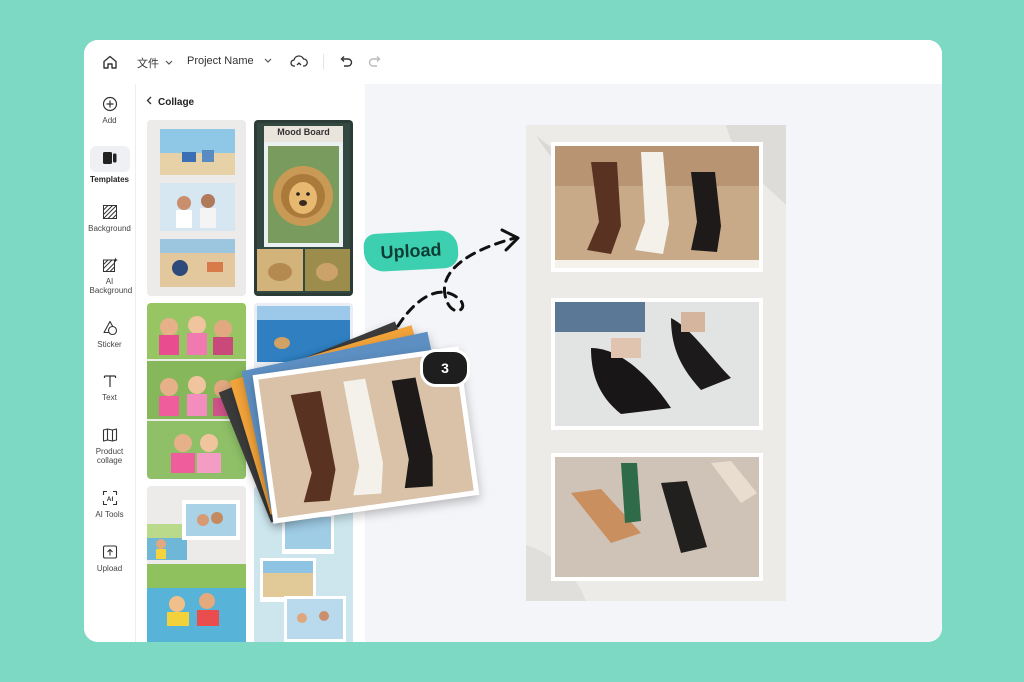  I want to click on panel-header: Collage, so click(170, 102).